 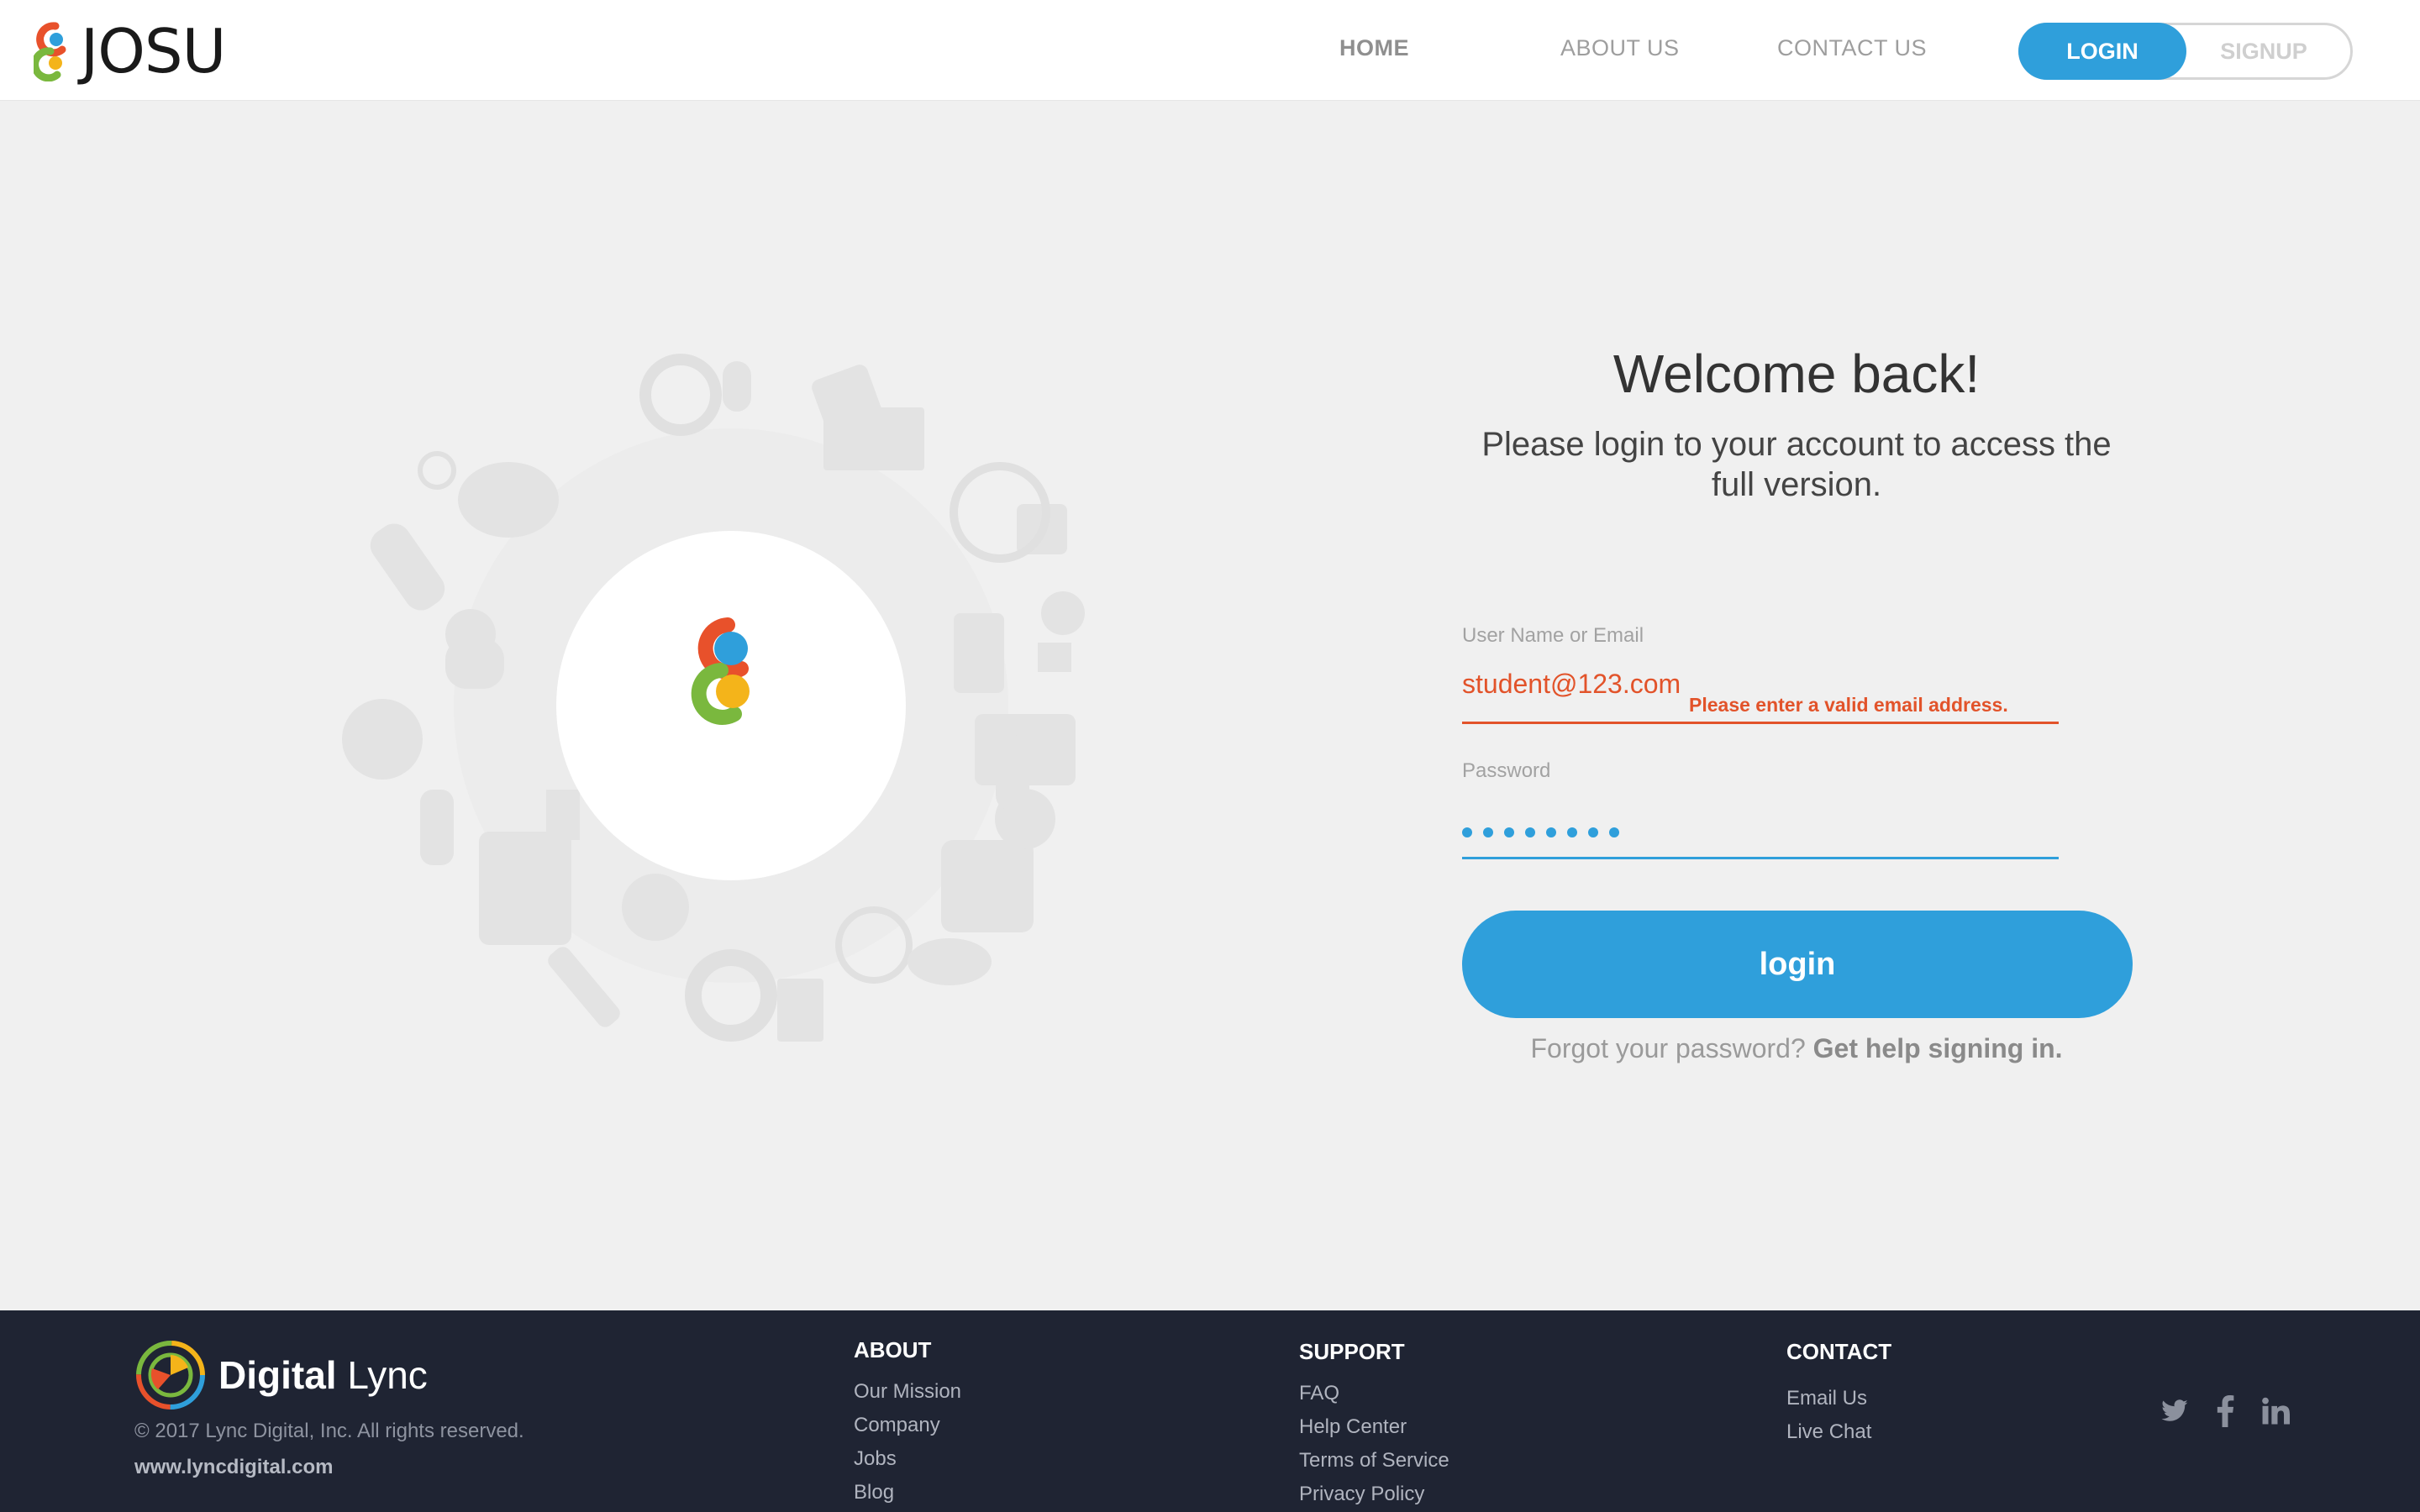 I want to click on footer-link-live-chat: Live Chat, so click(x=1839, y=1432).